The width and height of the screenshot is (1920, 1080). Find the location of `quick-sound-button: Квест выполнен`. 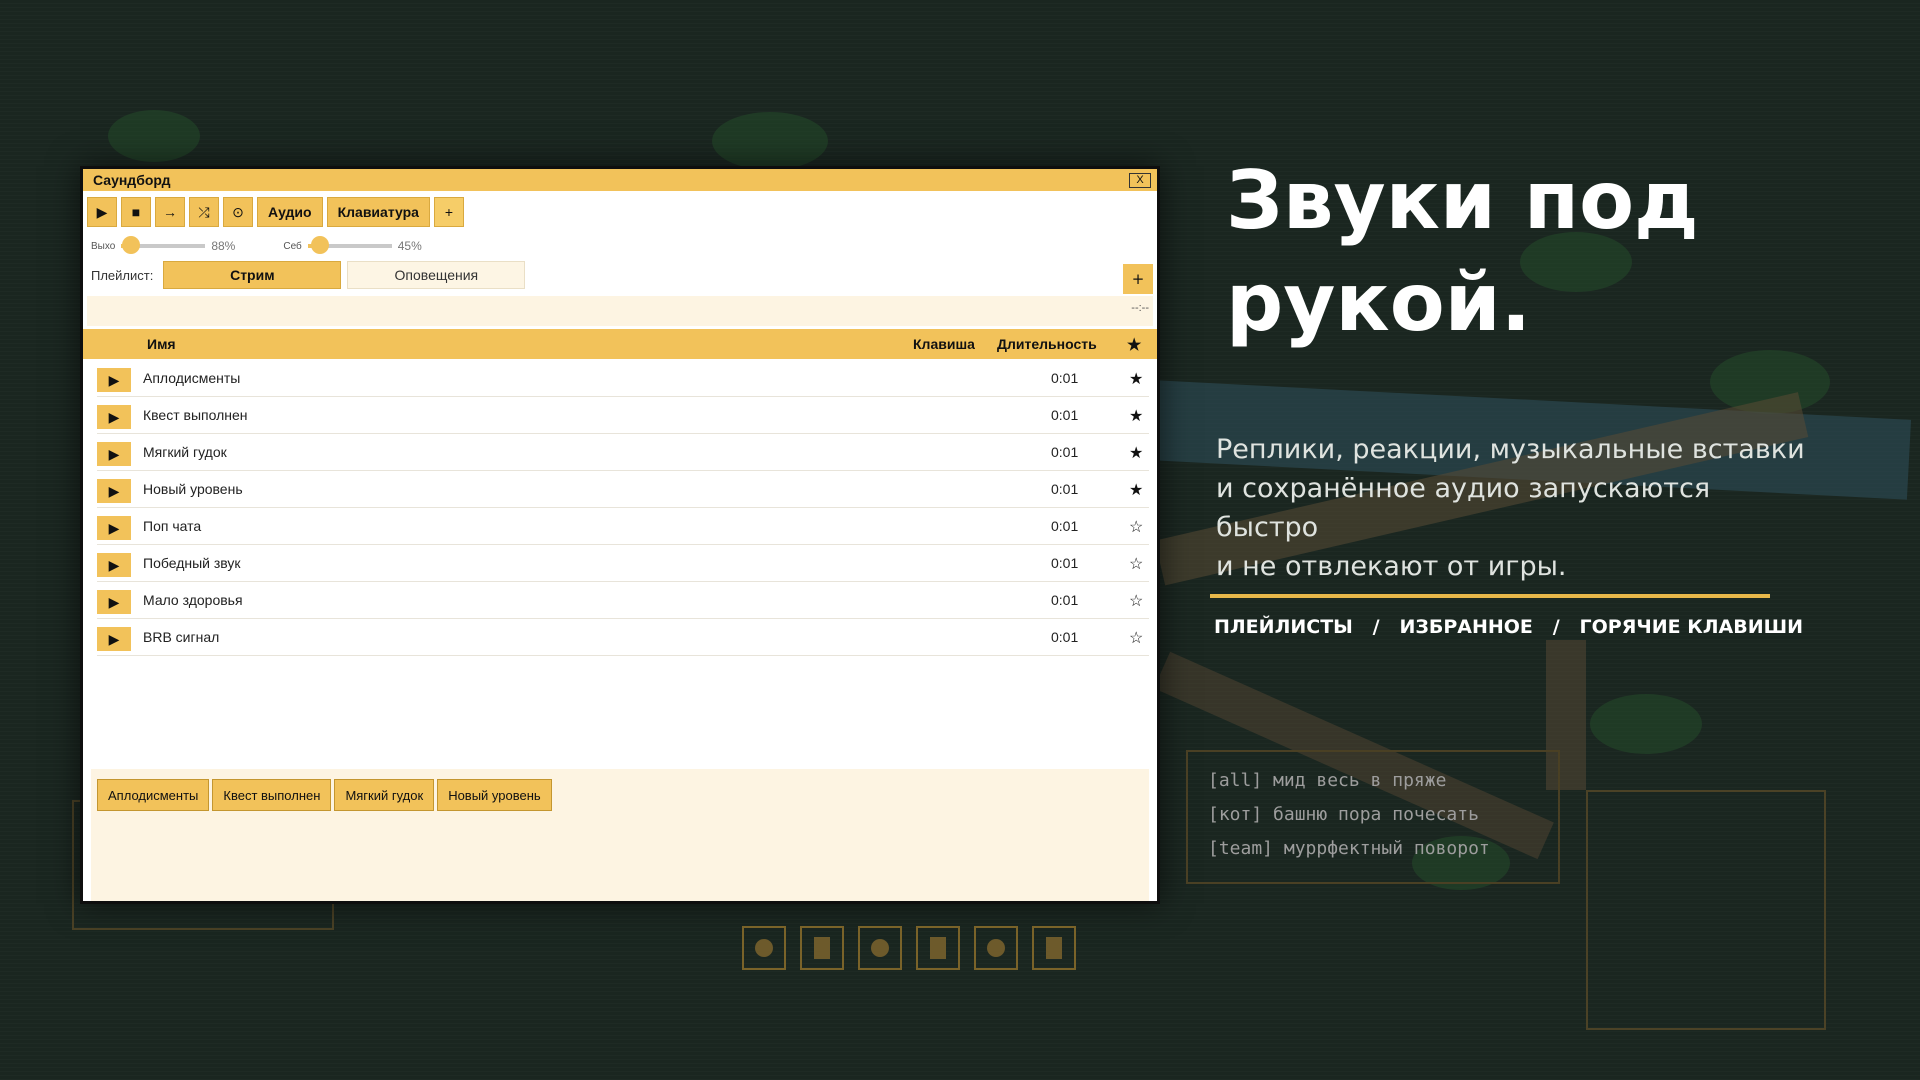

quick-sound-button: Квест выполнен is located at coordinates (272, 795).